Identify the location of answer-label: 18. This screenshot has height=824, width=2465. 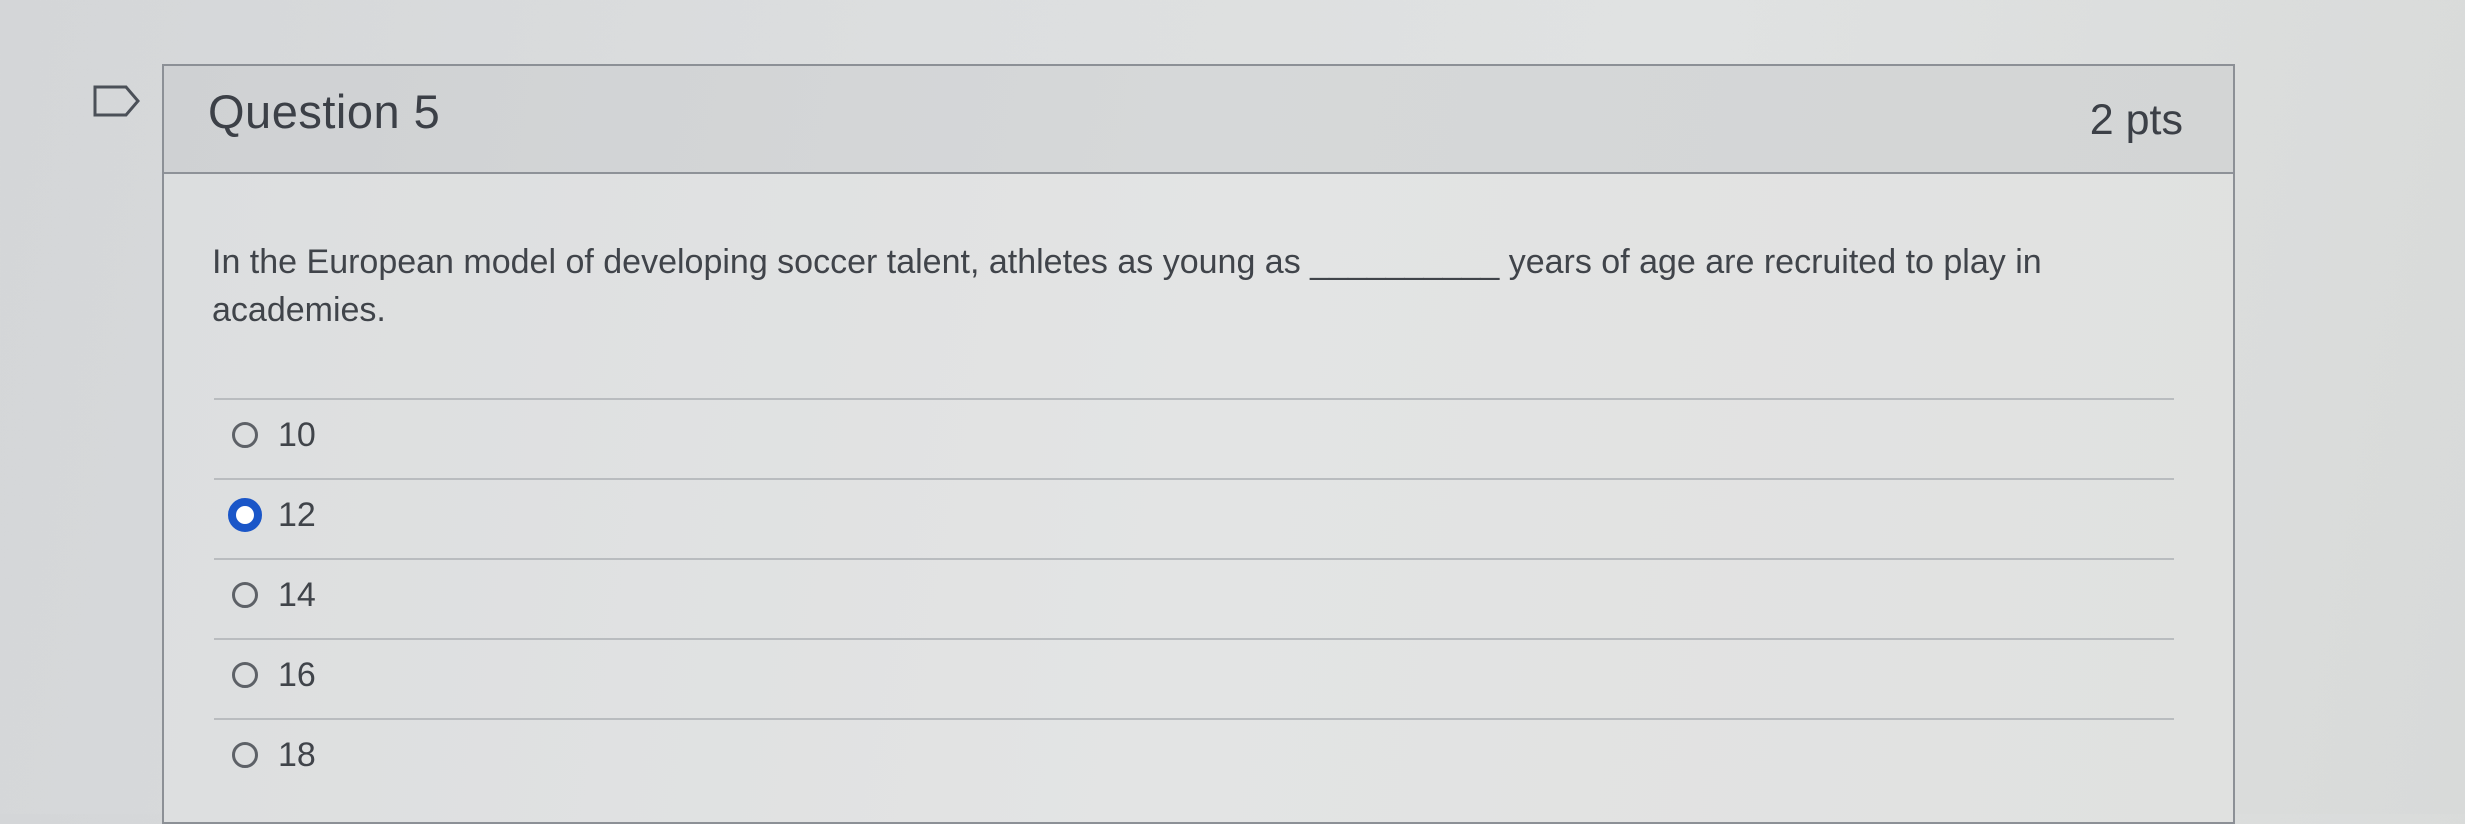
(297, 755).